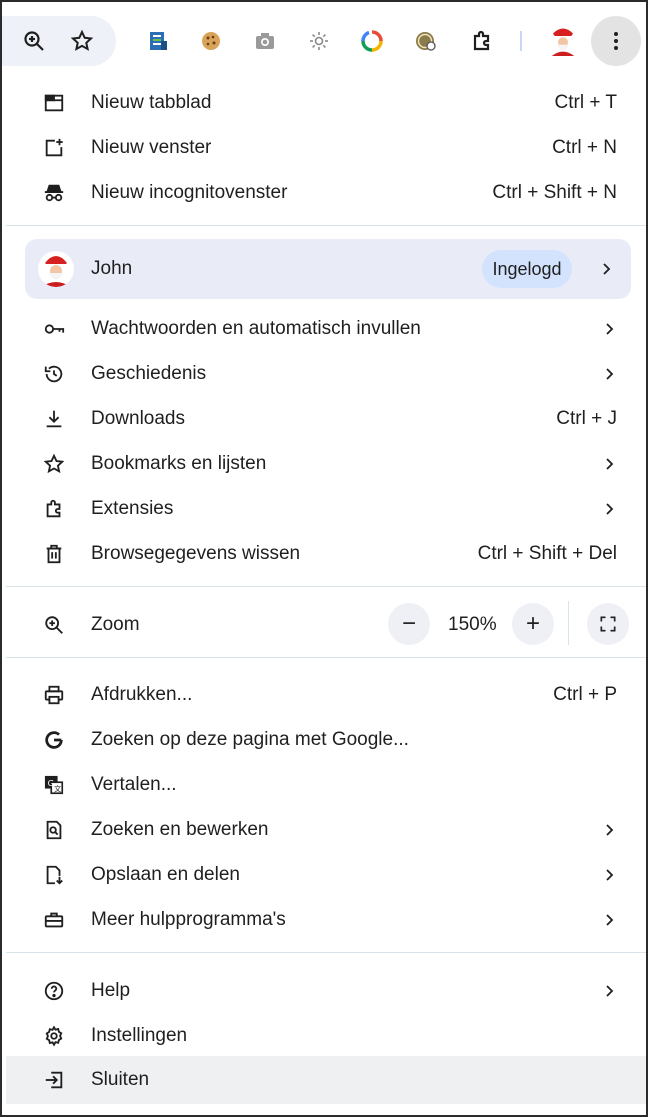  I want to click on menu-item-label: Zoeken en bewerken, so click(180, 829).